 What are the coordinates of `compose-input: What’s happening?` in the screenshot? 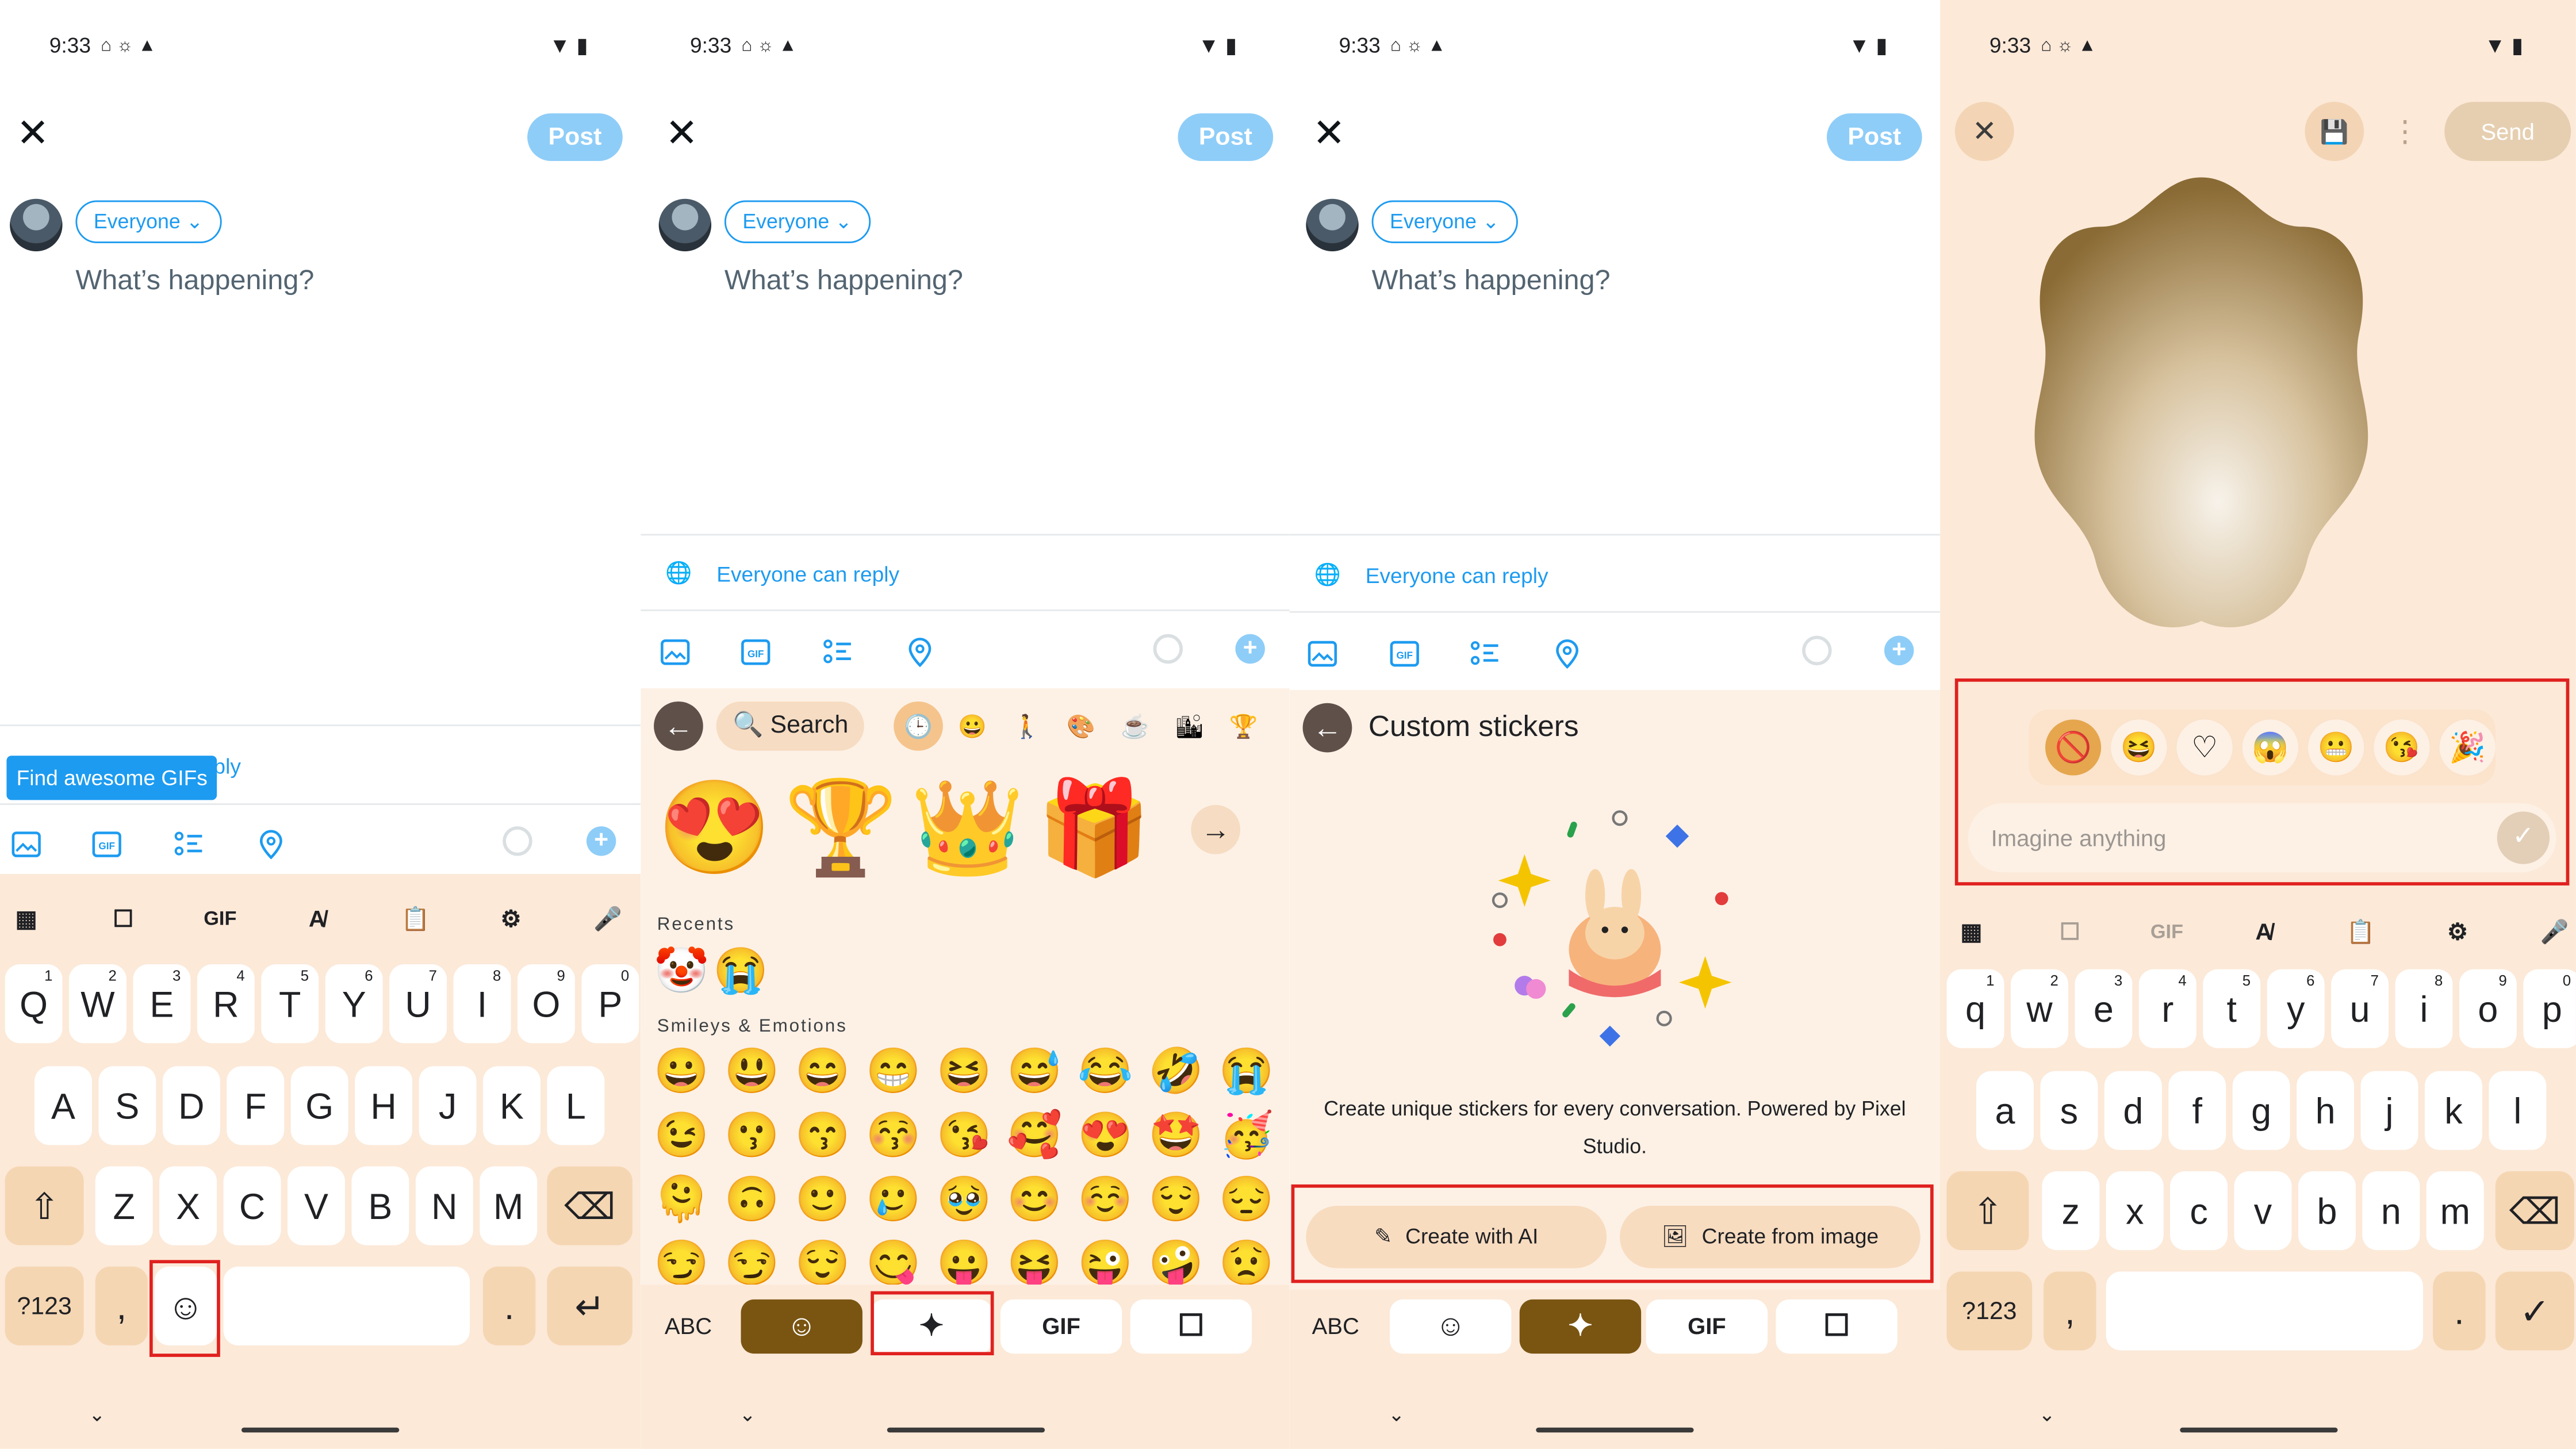 It's located at (843, 280).